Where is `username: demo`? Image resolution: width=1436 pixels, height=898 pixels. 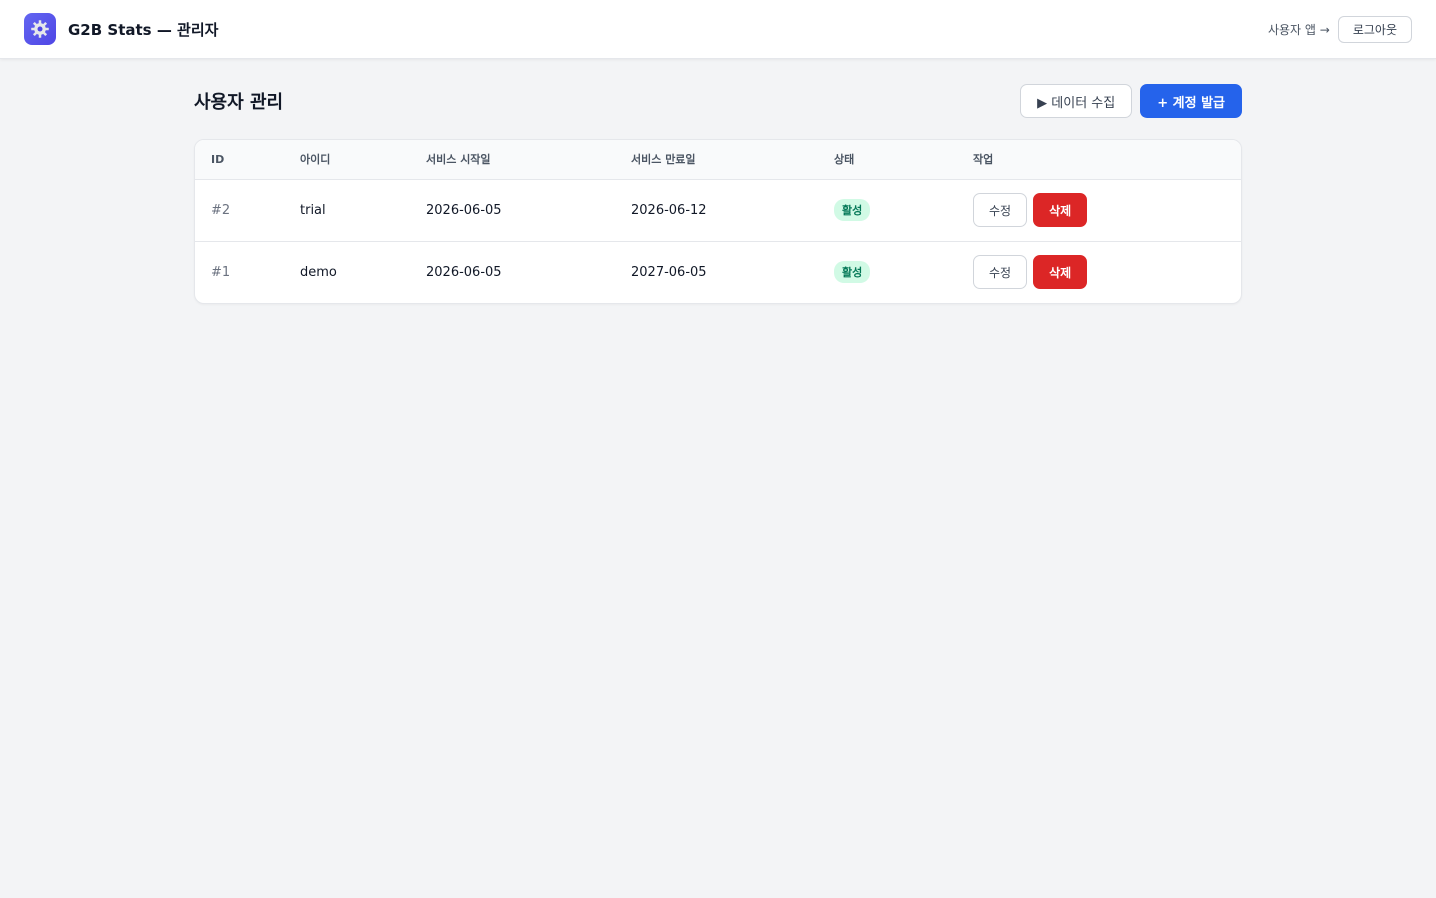 username: demo is located at coordinates (363, 271).